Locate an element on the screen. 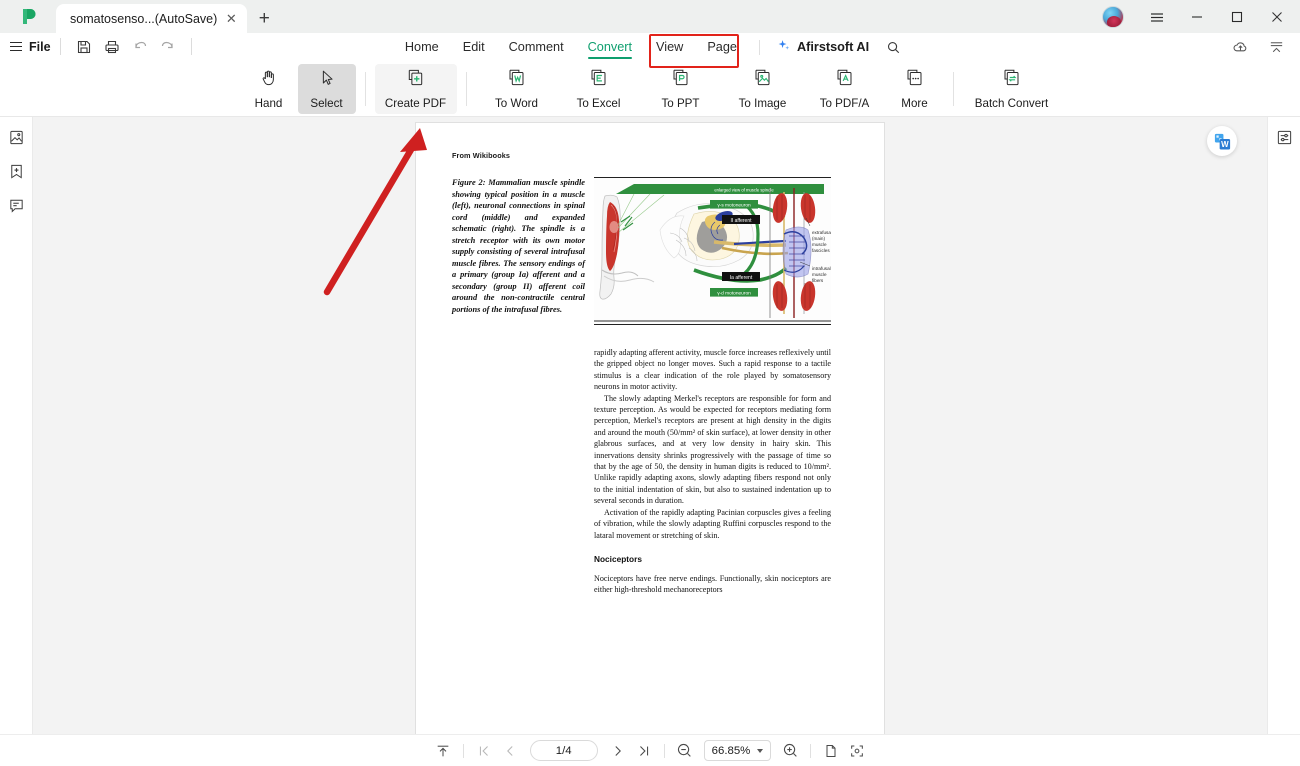  hamburger-icon is located at coordinates (16, 46).